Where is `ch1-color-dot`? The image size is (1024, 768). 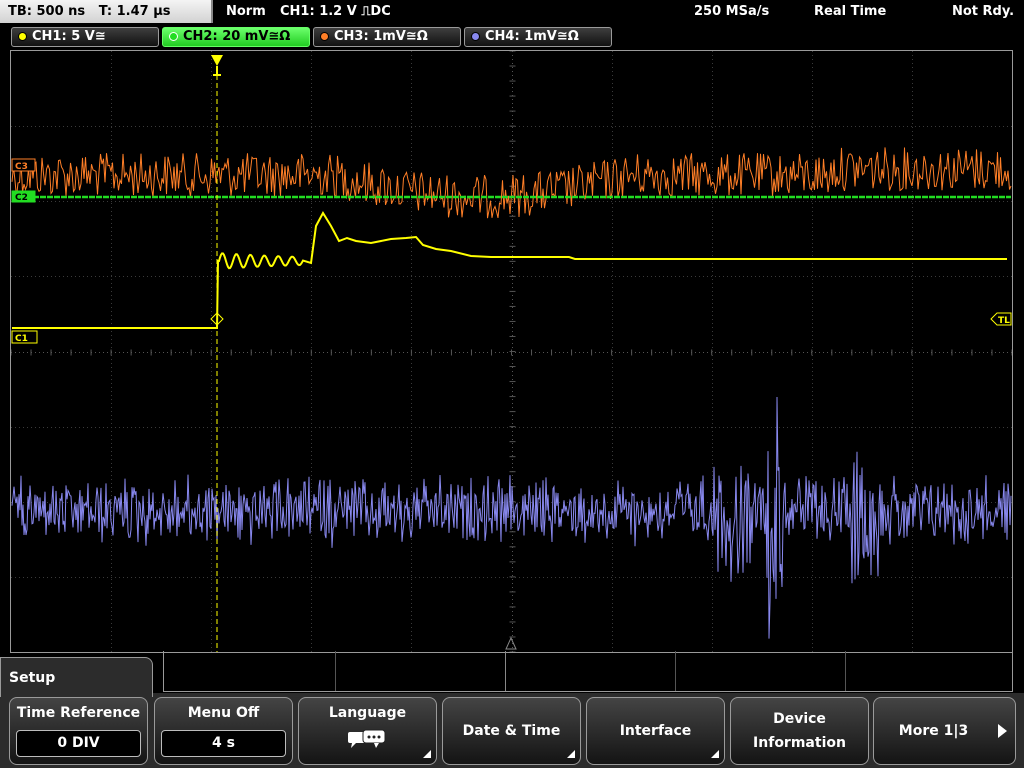 ch1-color-dot is located at coordinates (22, 36).